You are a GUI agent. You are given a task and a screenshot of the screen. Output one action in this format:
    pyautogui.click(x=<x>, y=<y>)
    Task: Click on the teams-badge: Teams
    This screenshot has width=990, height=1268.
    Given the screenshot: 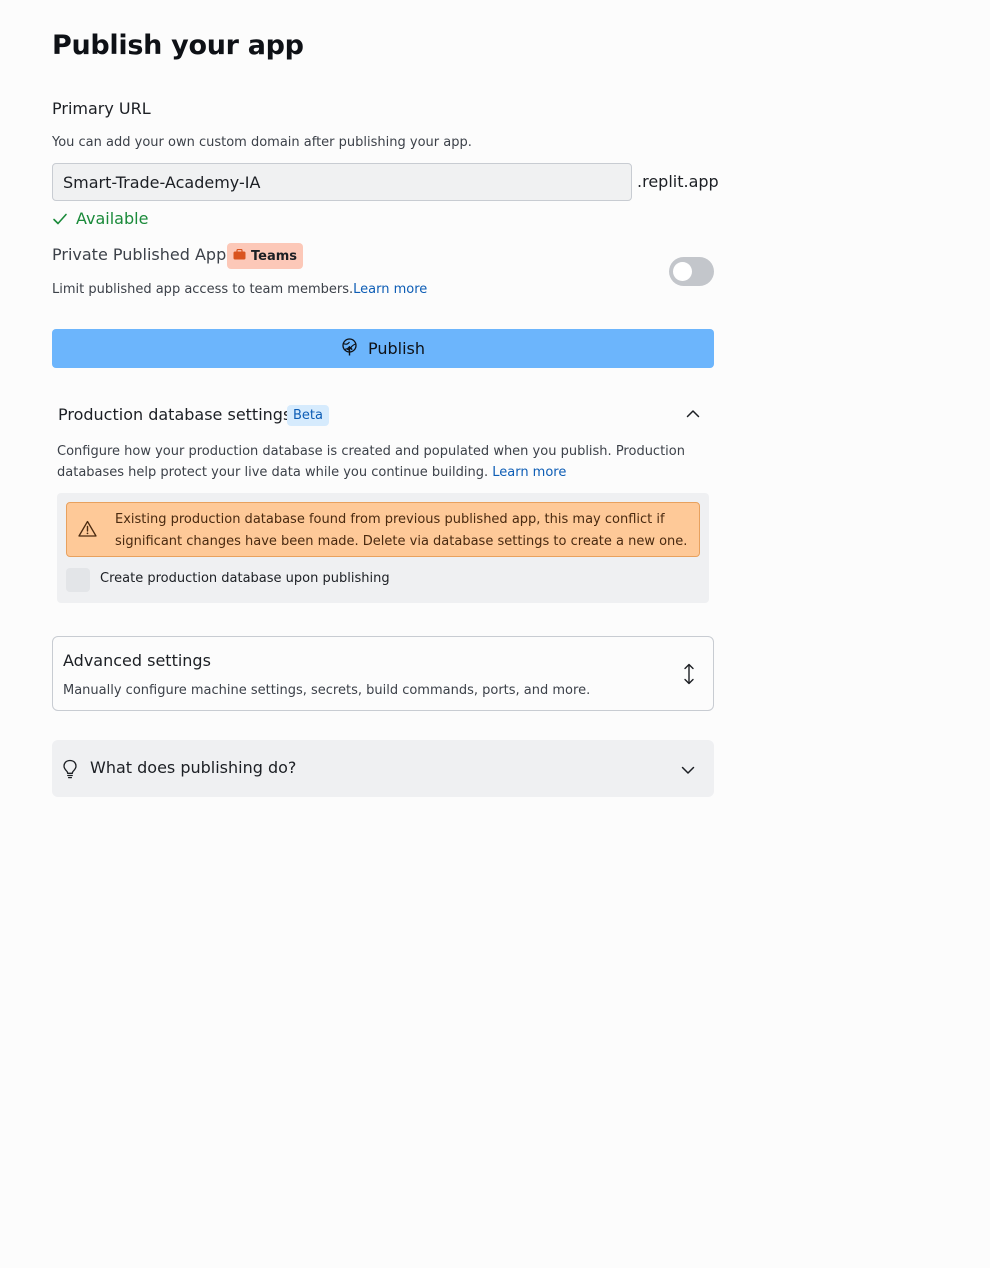 What is the action you would take?
    pyautogui.click(x=265, y=256)
    